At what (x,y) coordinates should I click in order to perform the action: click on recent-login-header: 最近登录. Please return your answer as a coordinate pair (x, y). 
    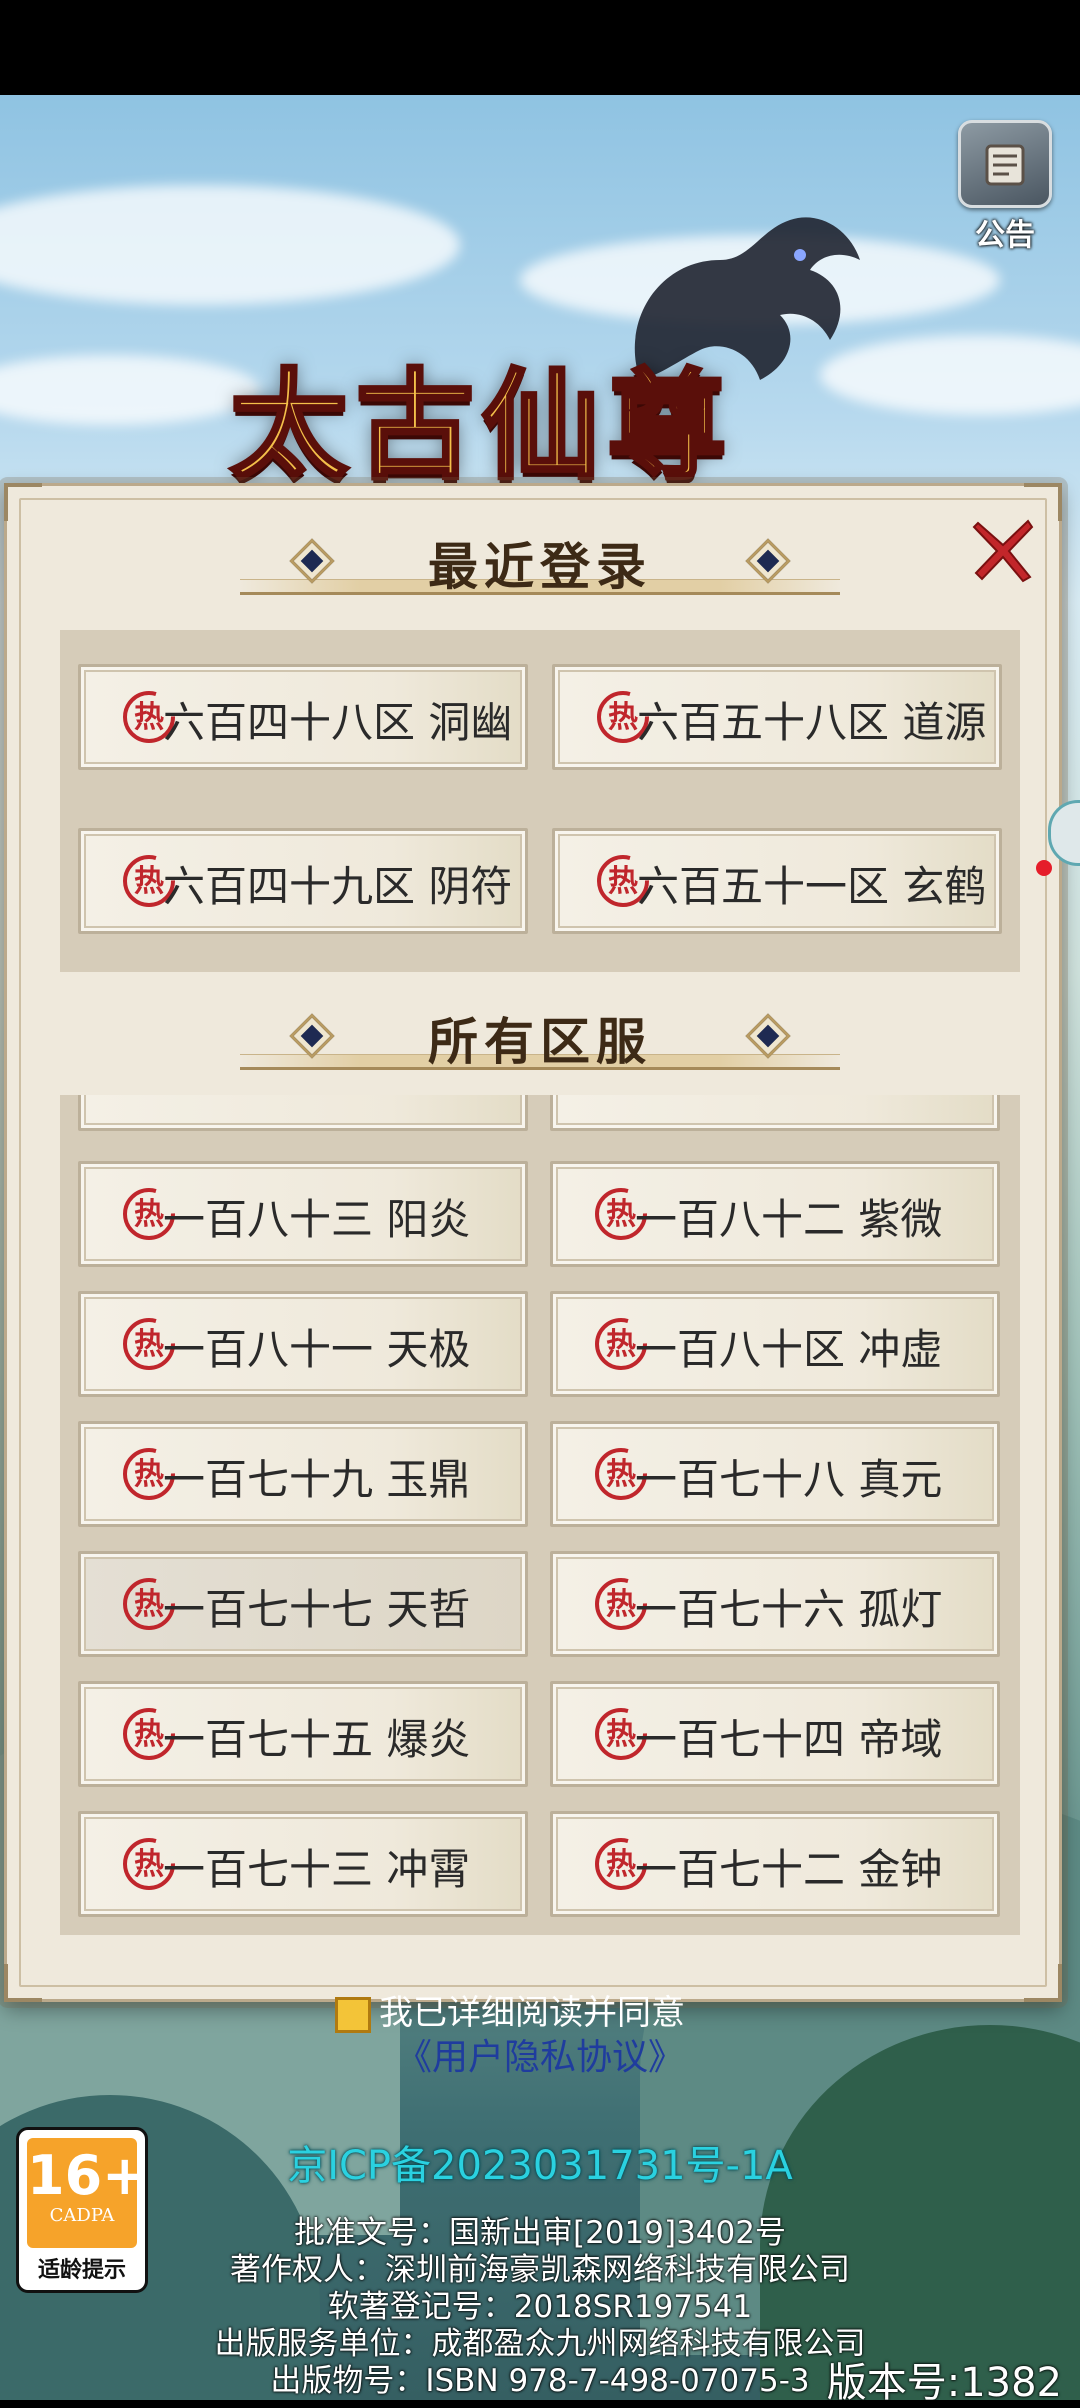
    Looking at the image, I should click on (540, 565).